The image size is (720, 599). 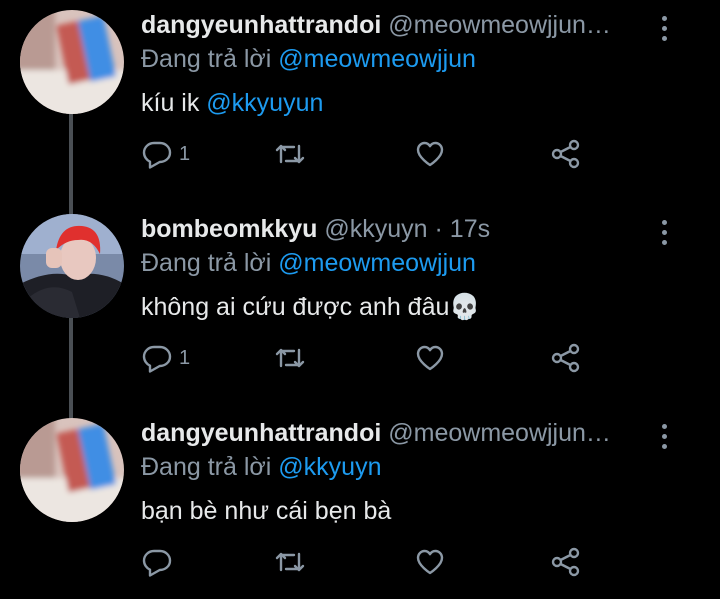 I want to click on tweet-mention: @kkyuyun, so click(x=264, y=103).